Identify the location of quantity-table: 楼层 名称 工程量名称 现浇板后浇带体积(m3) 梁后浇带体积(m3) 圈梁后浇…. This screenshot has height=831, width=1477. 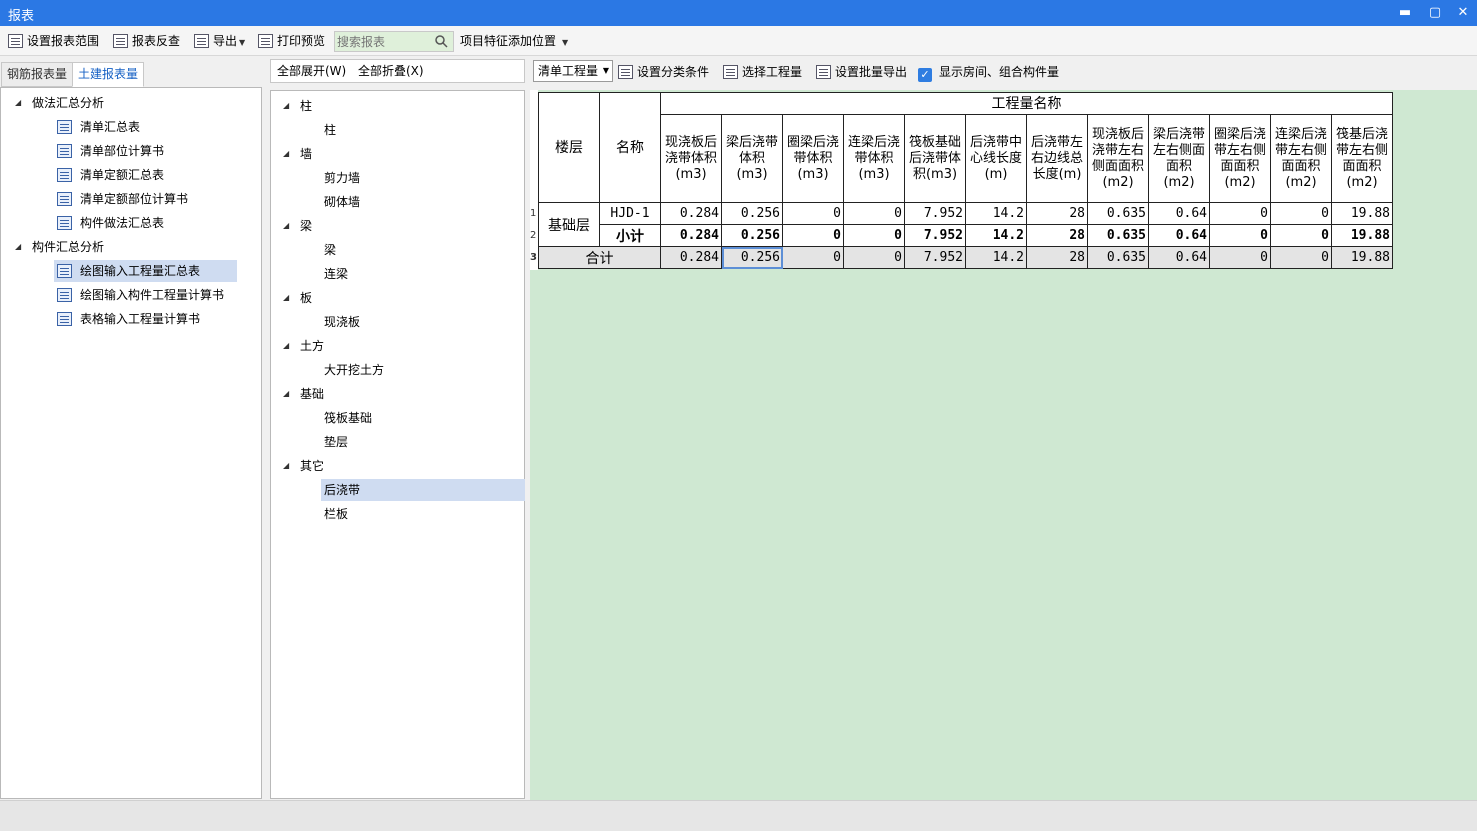
(965, 180).